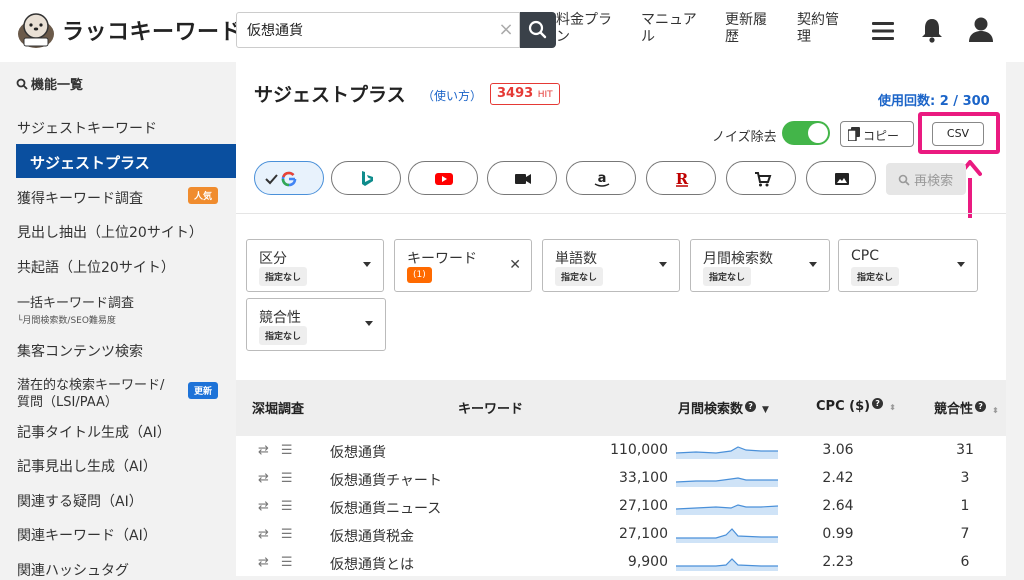 This screenshot has height=580, width=1024. Describe the element at coordinates (576, 259) in the screenshot. I see `filter-label: 単語数` at that location.